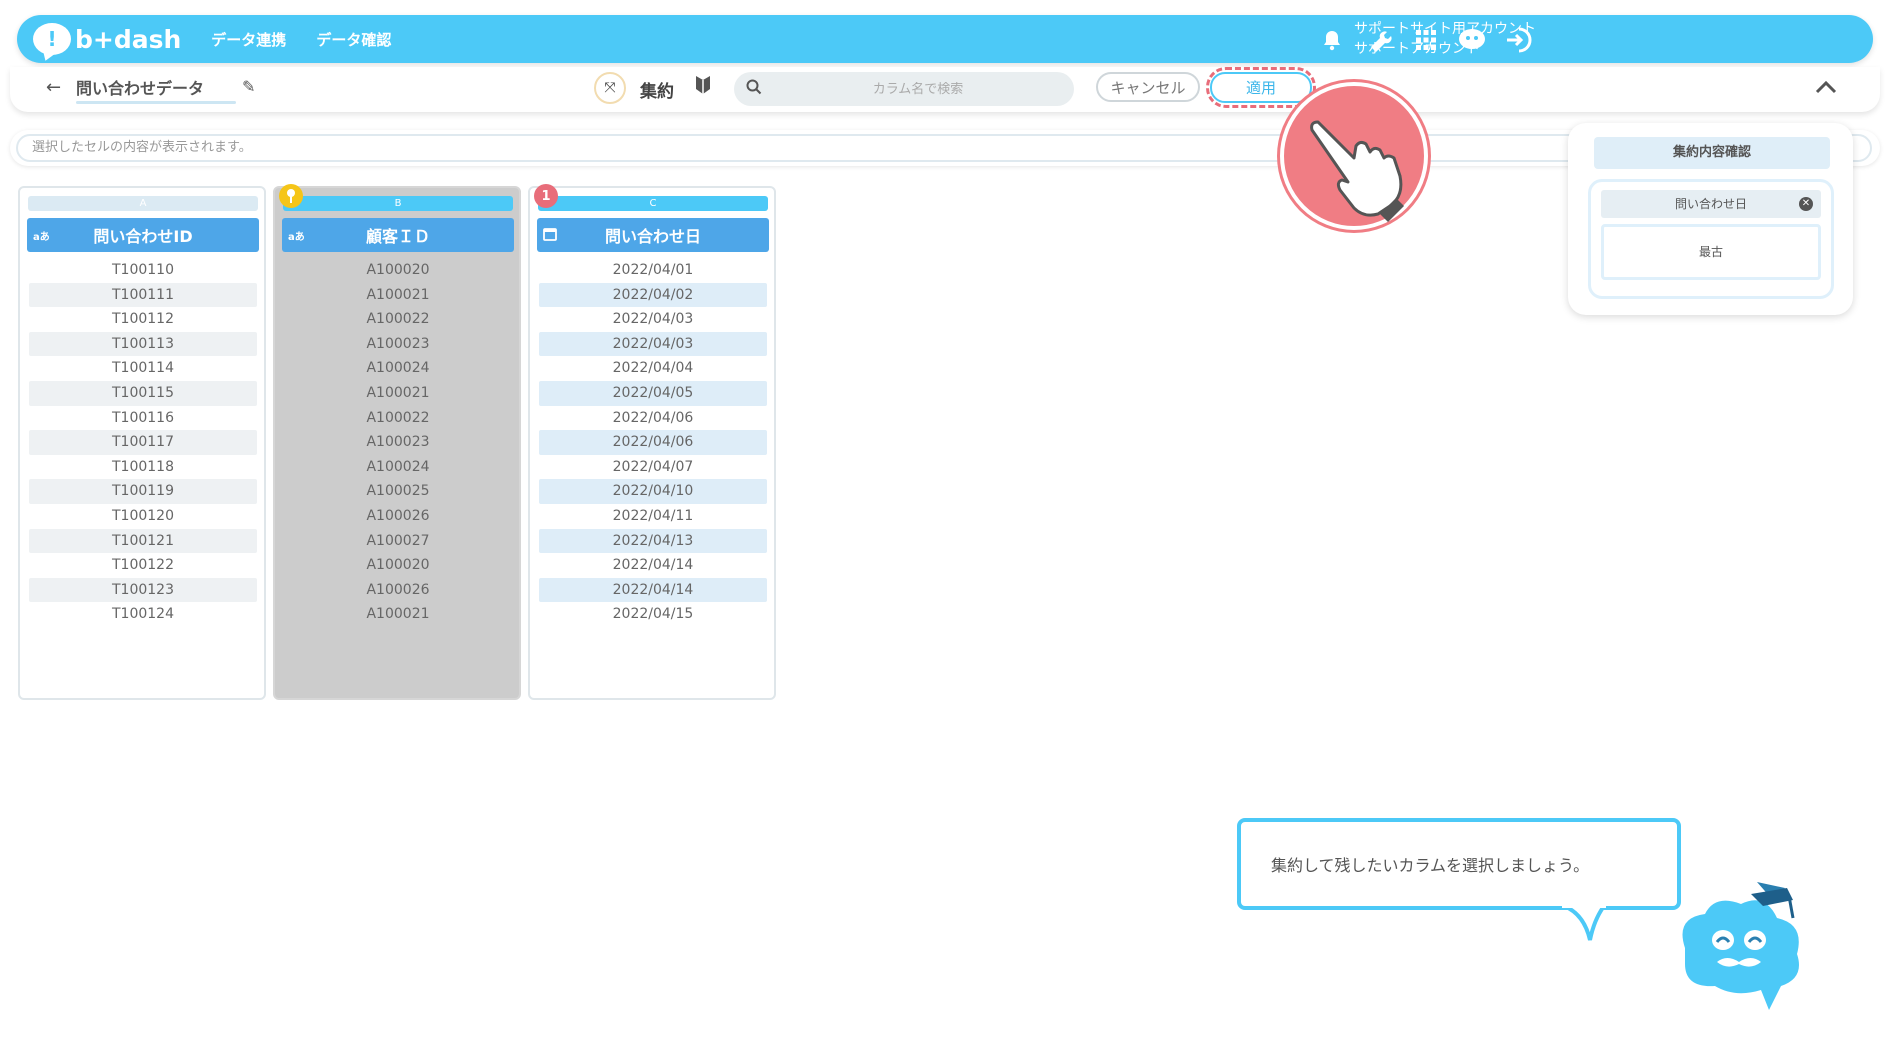  Describe the element at coordinates (140, 87) in the screenshot. I see `page-title: 問い合わせデータ` at that location.